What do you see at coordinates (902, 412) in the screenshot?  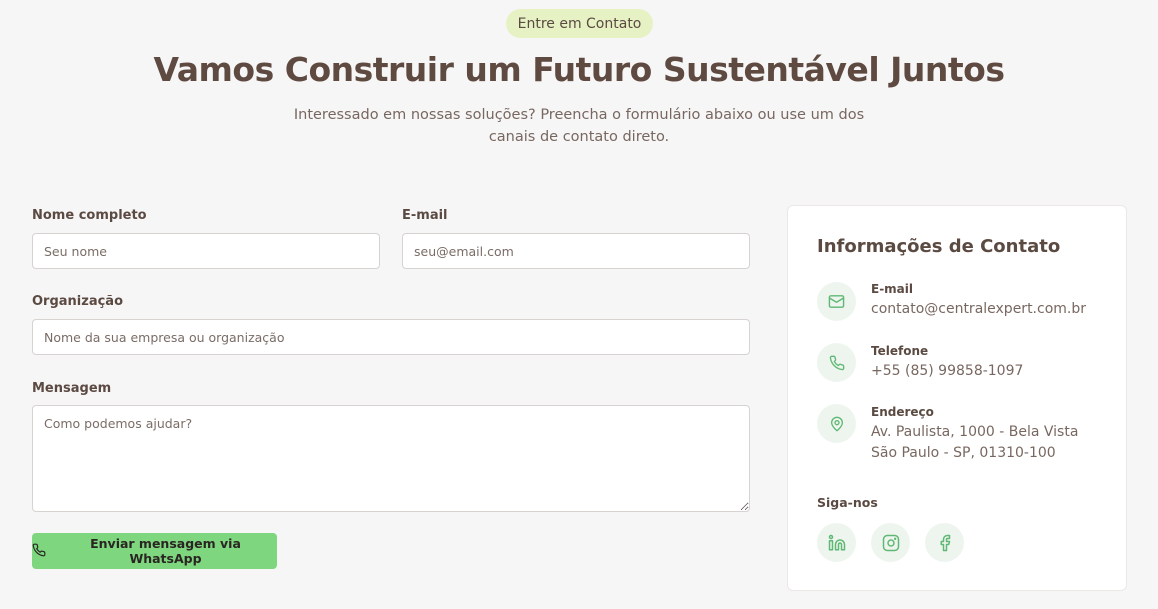 I see `address-info-label: Endereço` at bounding box center [902, 412].